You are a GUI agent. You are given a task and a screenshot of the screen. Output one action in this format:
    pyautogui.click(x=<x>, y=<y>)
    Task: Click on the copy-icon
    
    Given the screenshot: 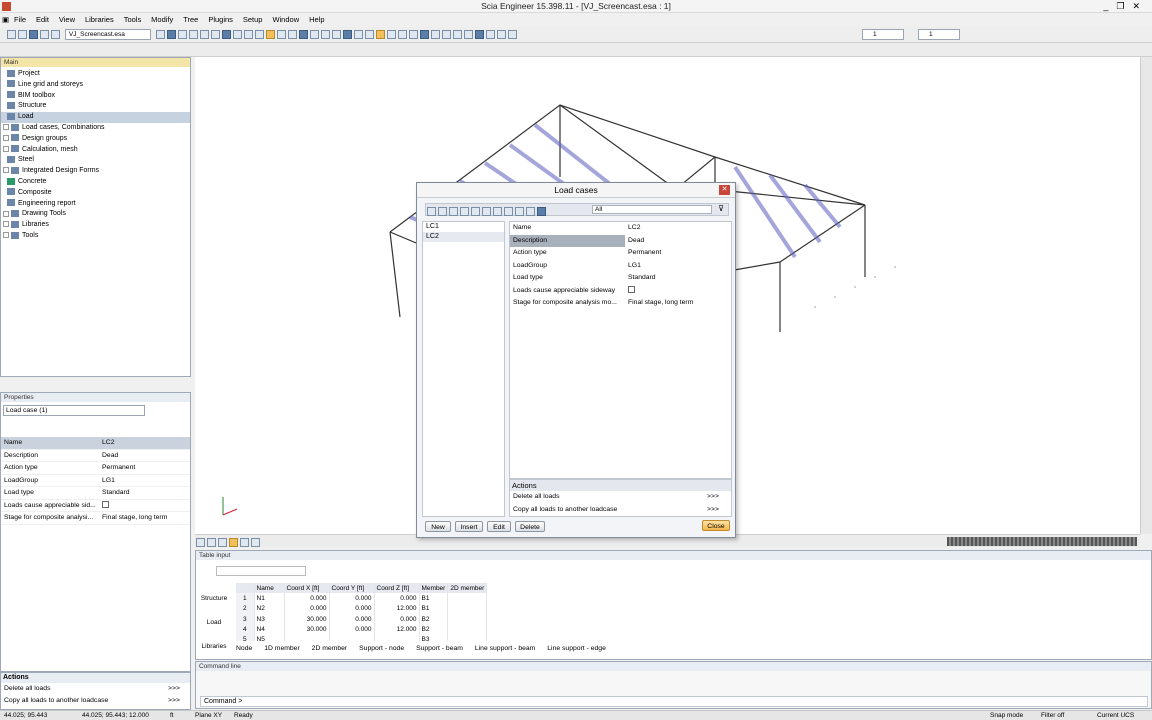 What is the action you would take?
    pyautogui.click(x=475, y=211)
    